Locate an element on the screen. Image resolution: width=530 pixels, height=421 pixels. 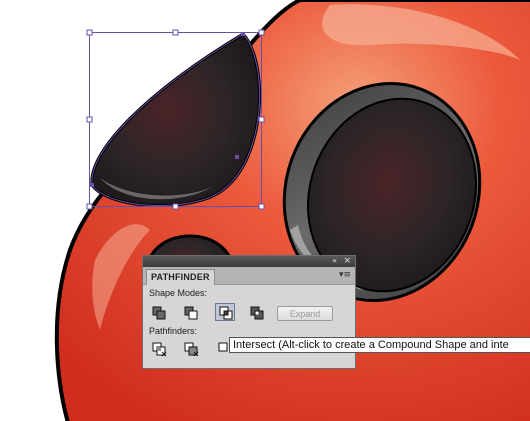
panel-menu-icon: ▾≡ is located at coordinates (345, 275).